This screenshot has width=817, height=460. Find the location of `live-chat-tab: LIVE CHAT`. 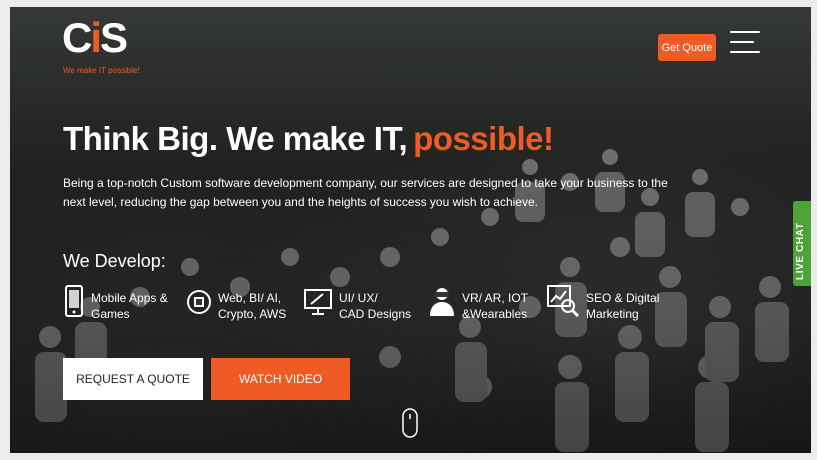

live-chat-tab: LIVE CHAT is located at coordinates (802, 243).